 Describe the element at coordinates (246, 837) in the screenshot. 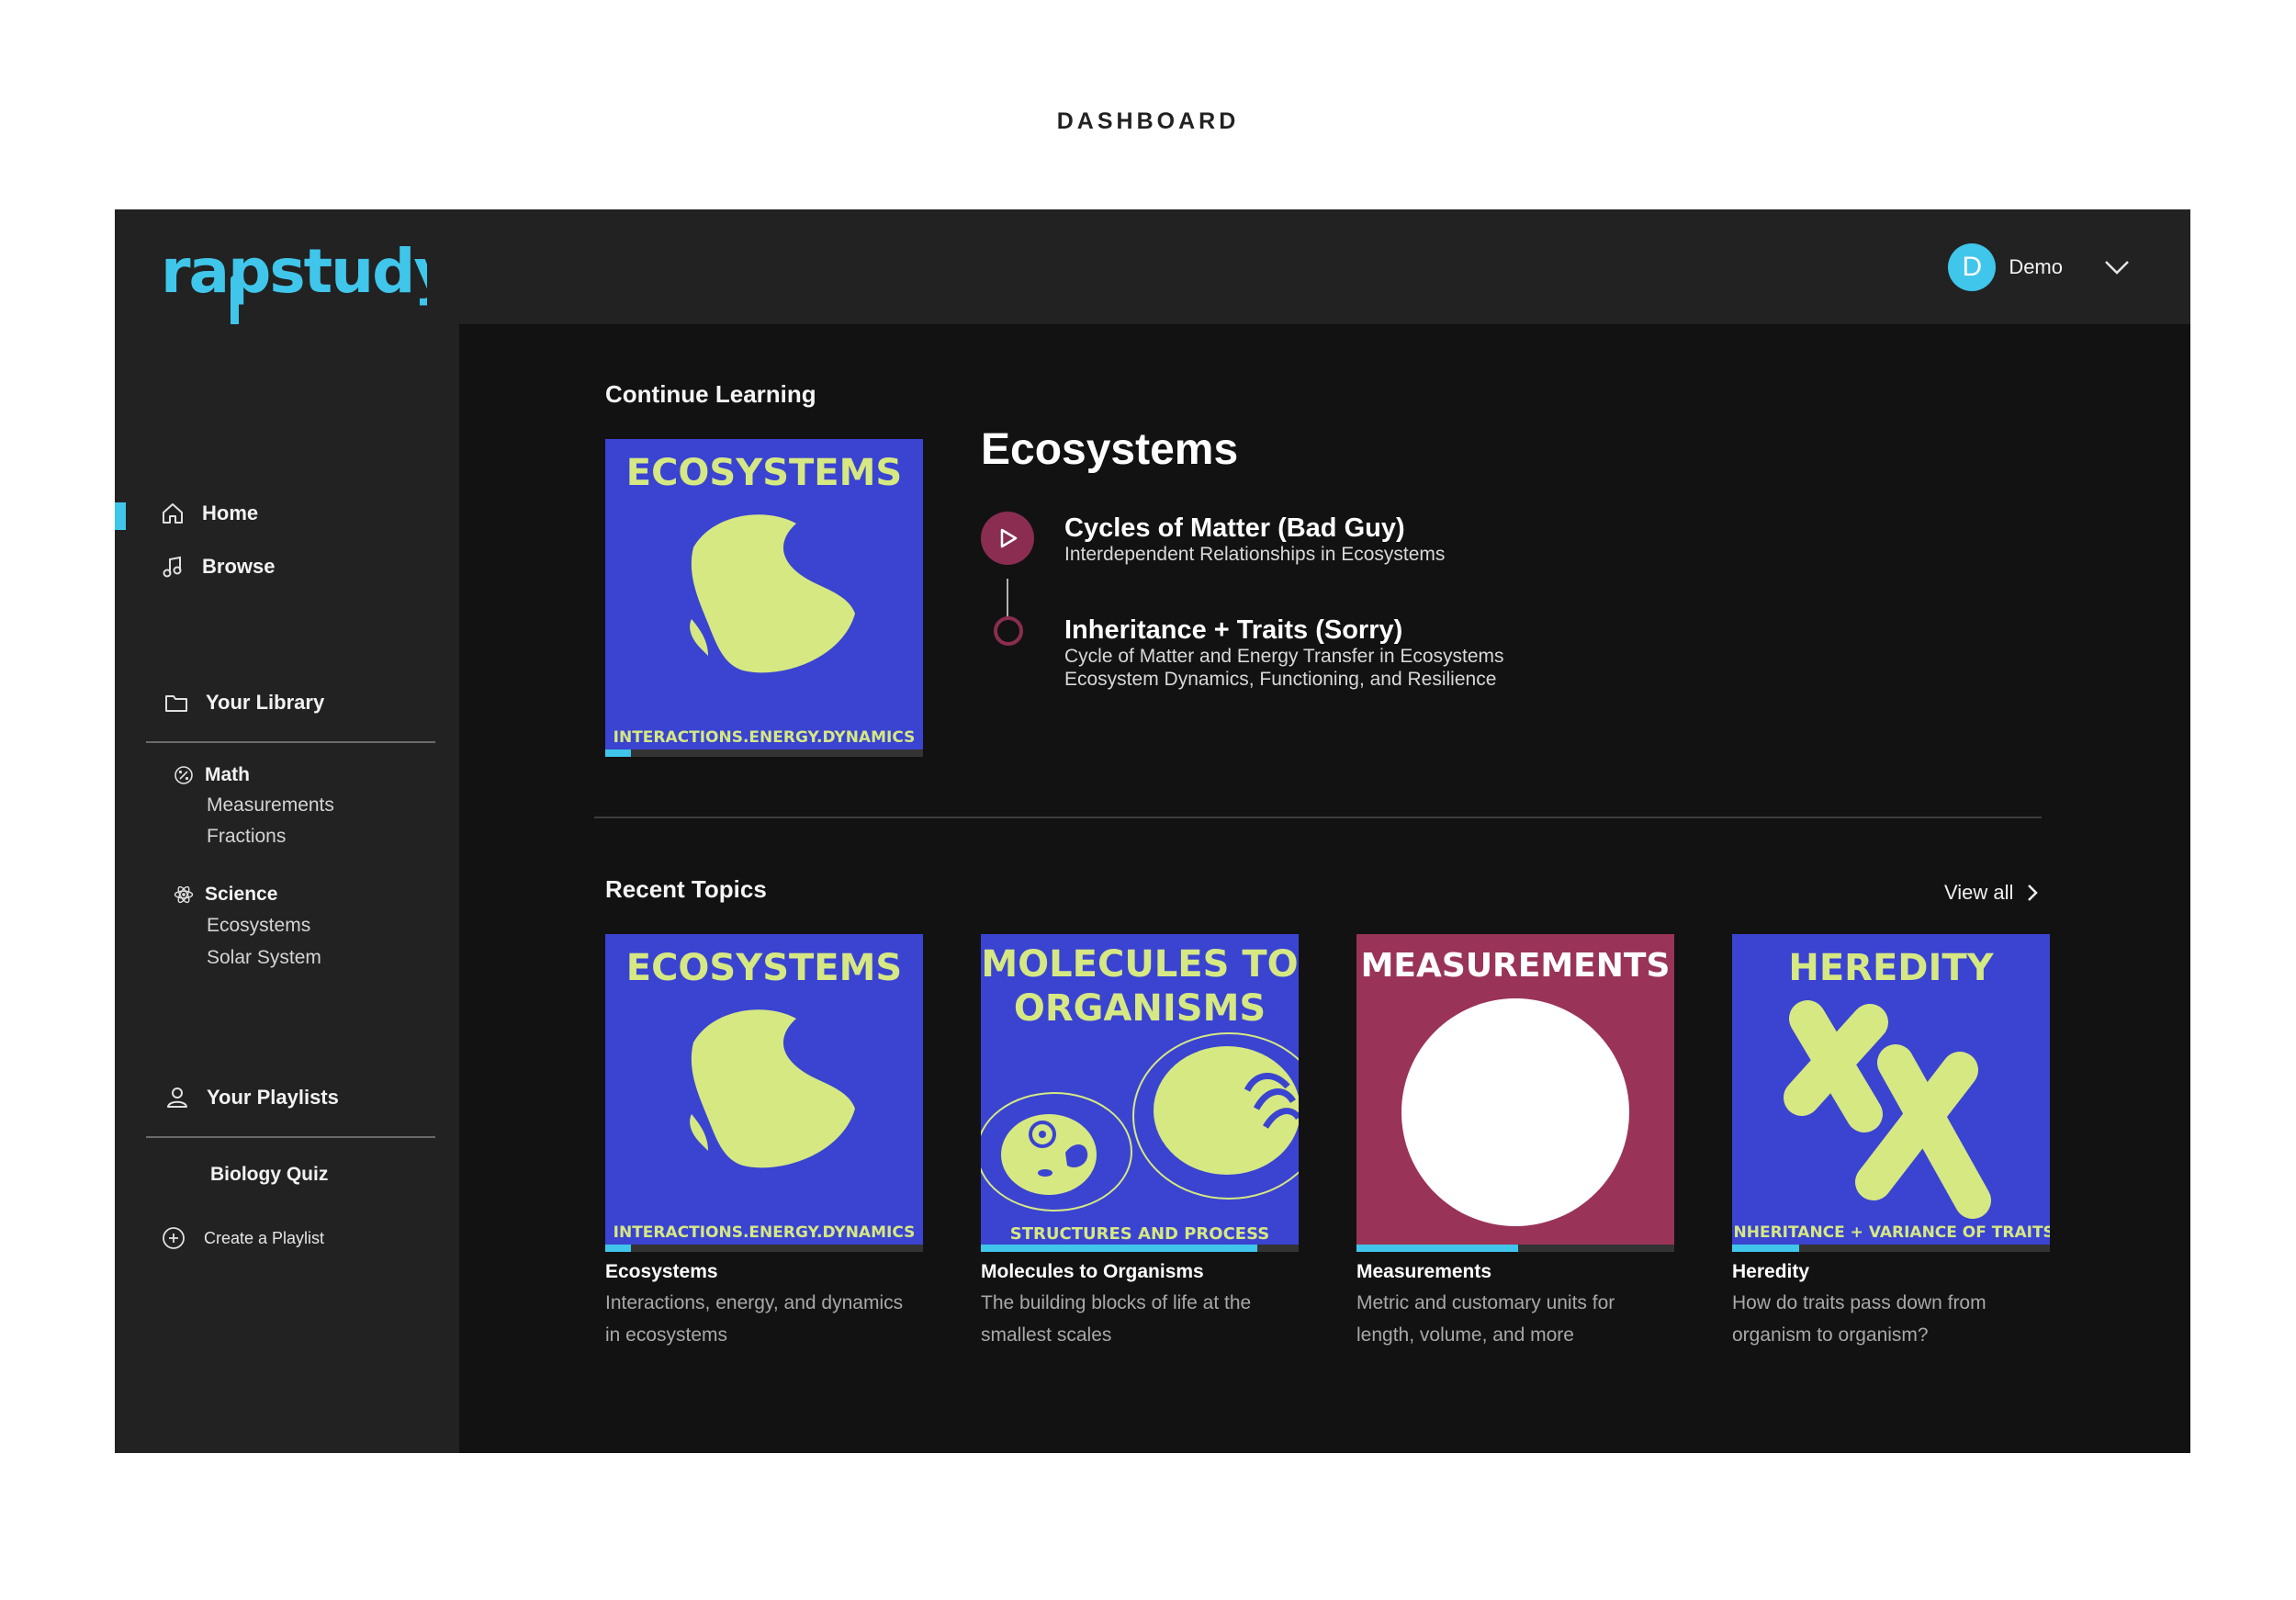

I see `library-item-fractions: Fractions` at that location.